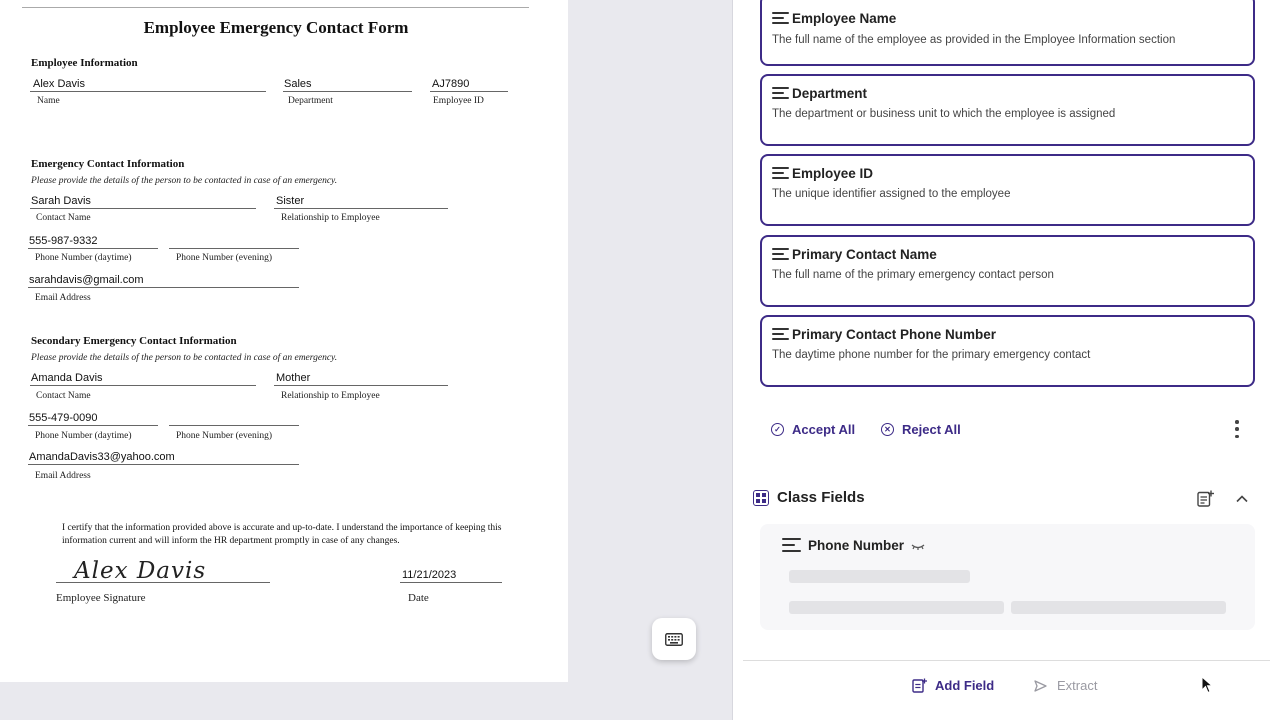 Image resolution: width=1280 pixels, height=720 pixels. Describe the element at coordinates (1077, 685) in the screenshot. I see `extract-label: Extract` at that location.